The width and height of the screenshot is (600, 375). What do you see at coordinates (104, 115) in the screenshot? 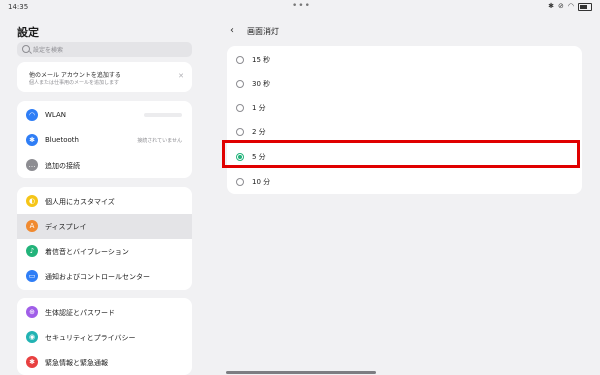
I see `sidebar-item-wlan: ◠ WLAN` at bounding box center [104, 115].